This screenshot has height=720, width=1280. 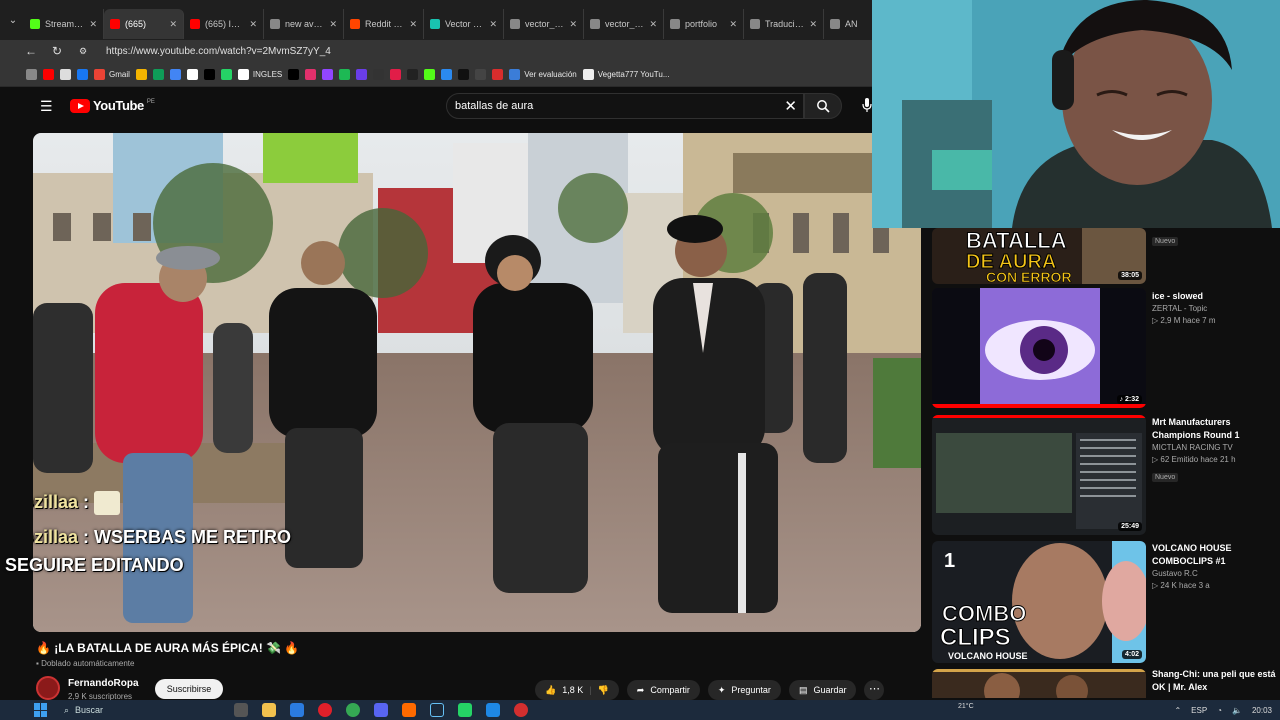 What do you see at coordinates (57, 51) in the screenshot?
I see `reload-icon: ↻` at bounding box center [57, 51].